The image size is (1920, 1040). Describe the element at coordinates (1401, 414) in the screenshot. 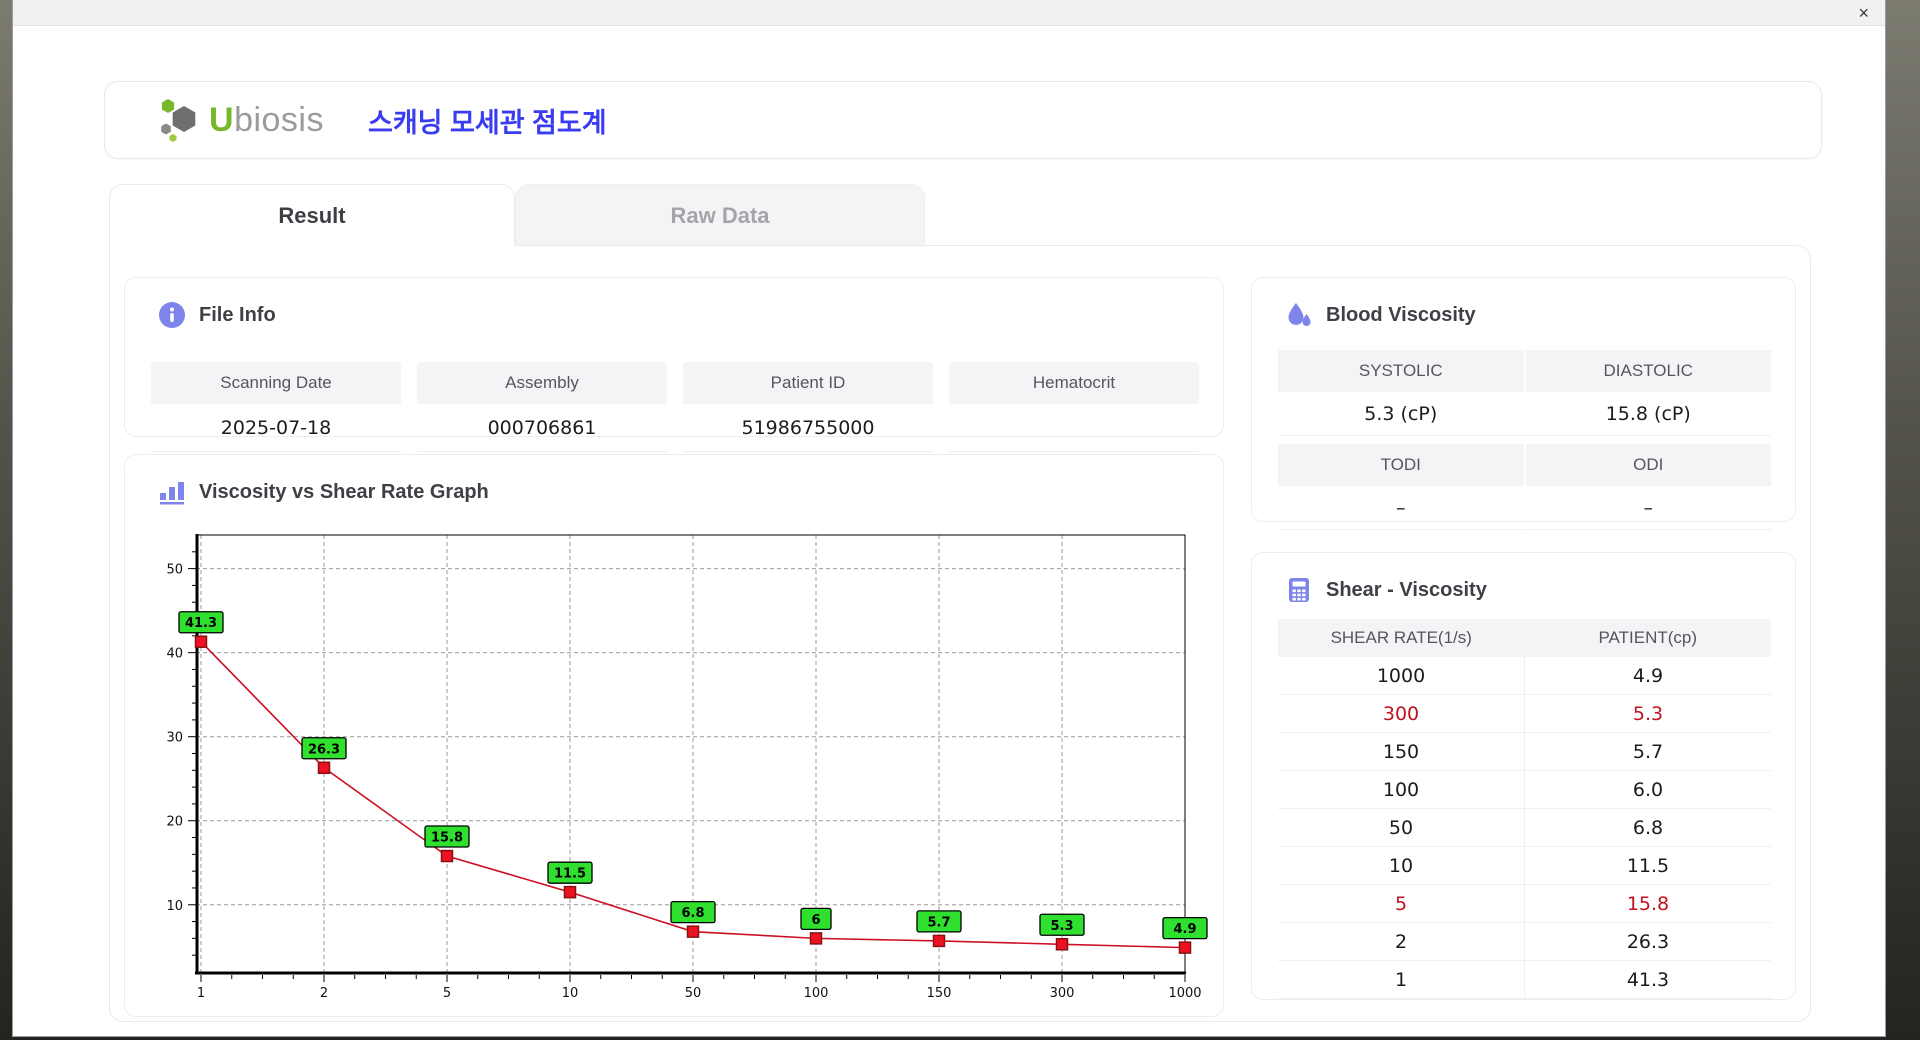

I see `systolic-value: 5.3 (cP)` at that location.